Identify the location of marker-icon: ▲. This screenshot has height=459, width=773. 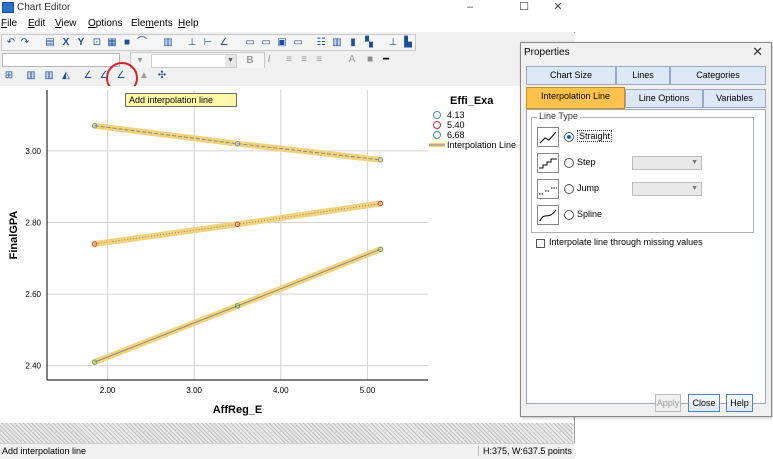
(144, 76).